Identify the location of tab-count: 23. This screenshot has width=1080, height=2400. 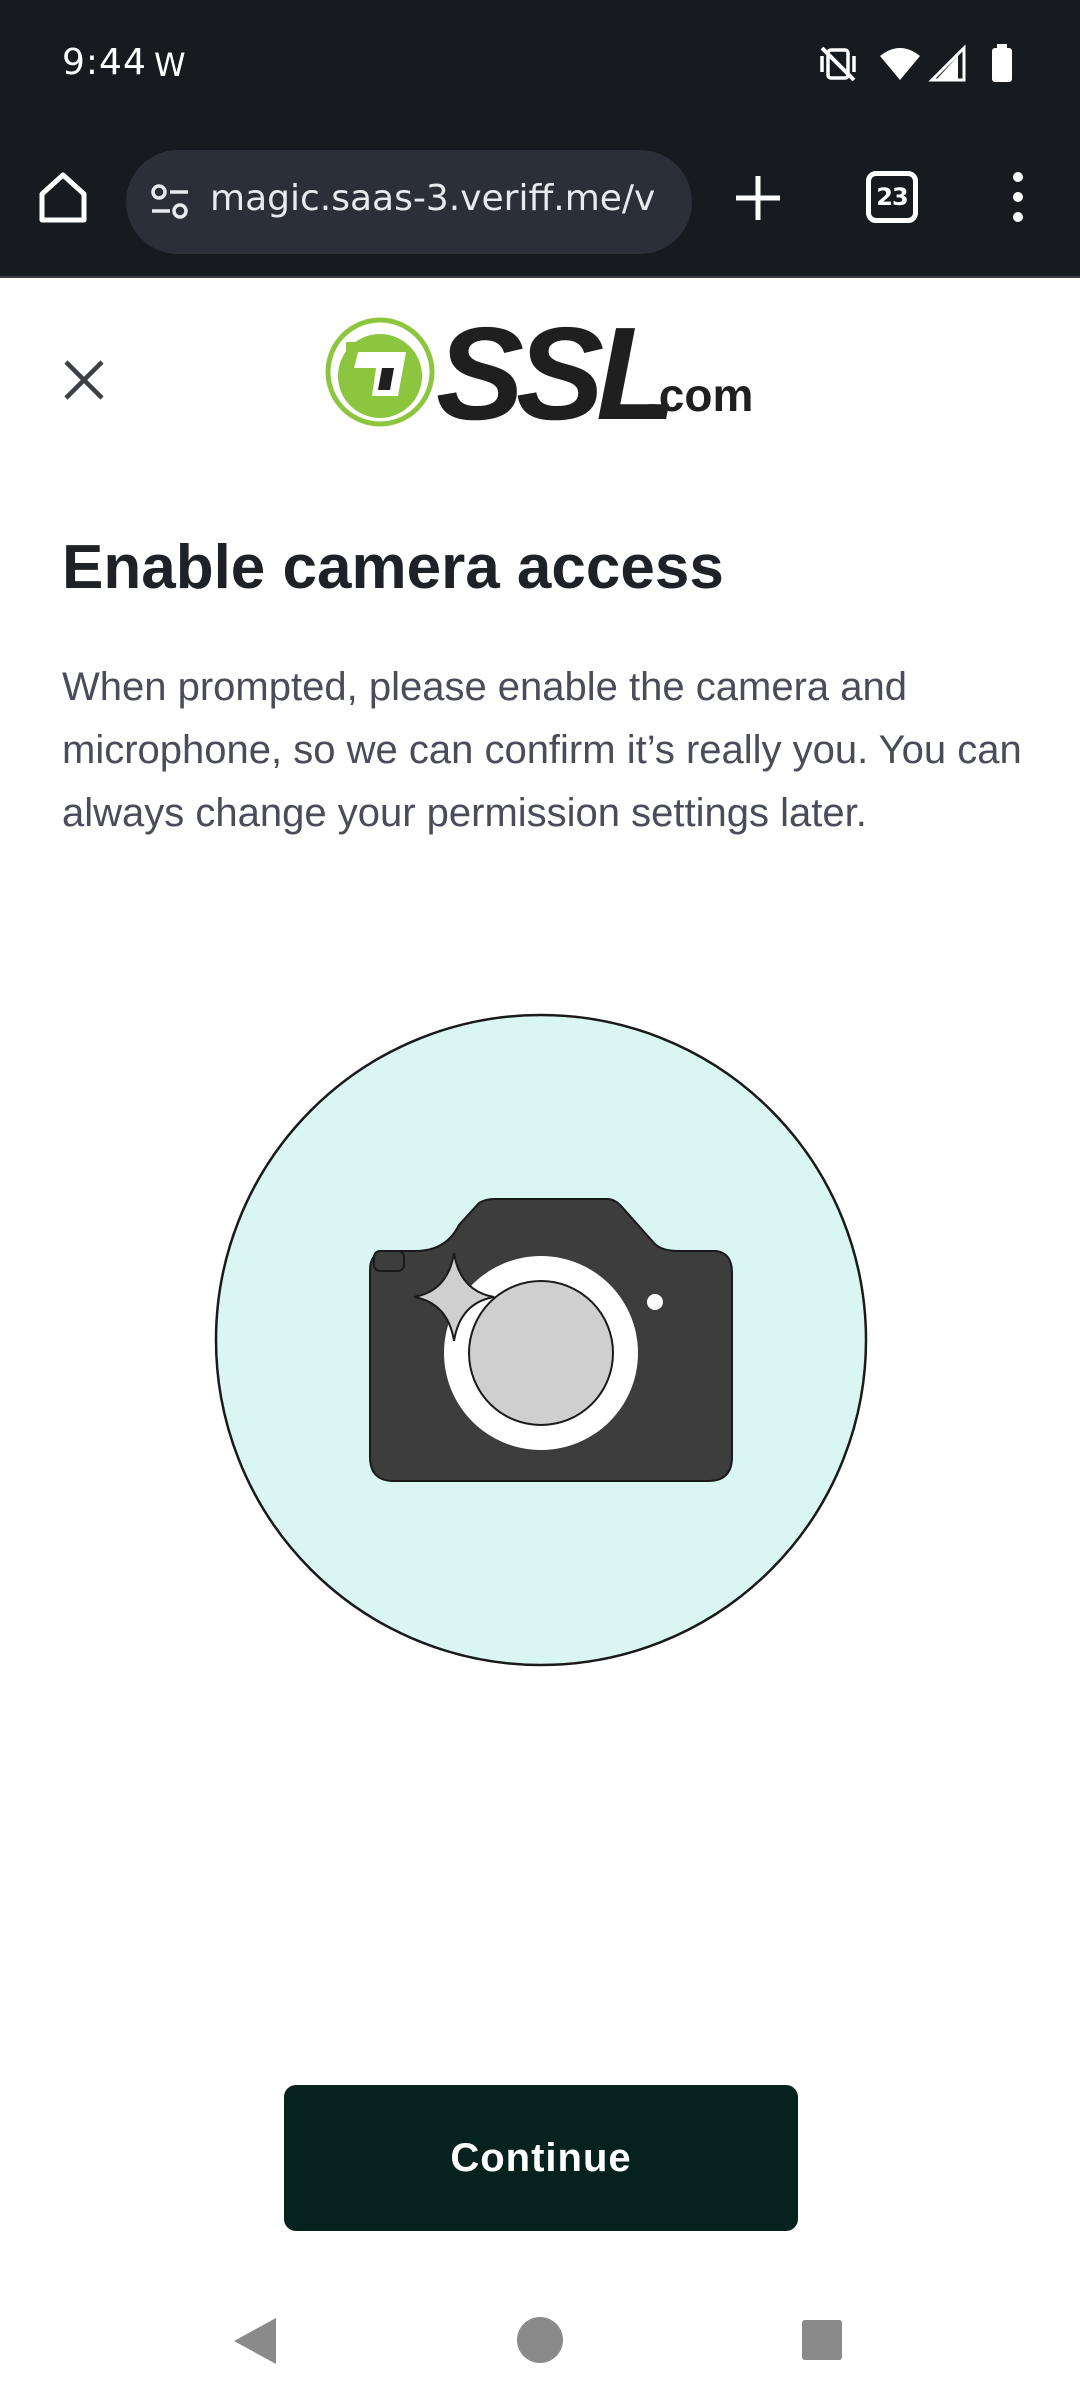
(892, 197).